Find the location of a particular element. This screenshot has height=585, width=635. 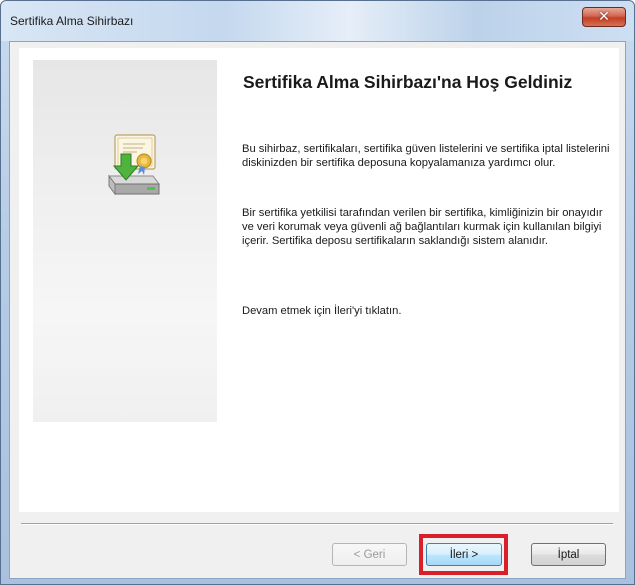

close-icon: ✕ is located at coordinates (604, 17).